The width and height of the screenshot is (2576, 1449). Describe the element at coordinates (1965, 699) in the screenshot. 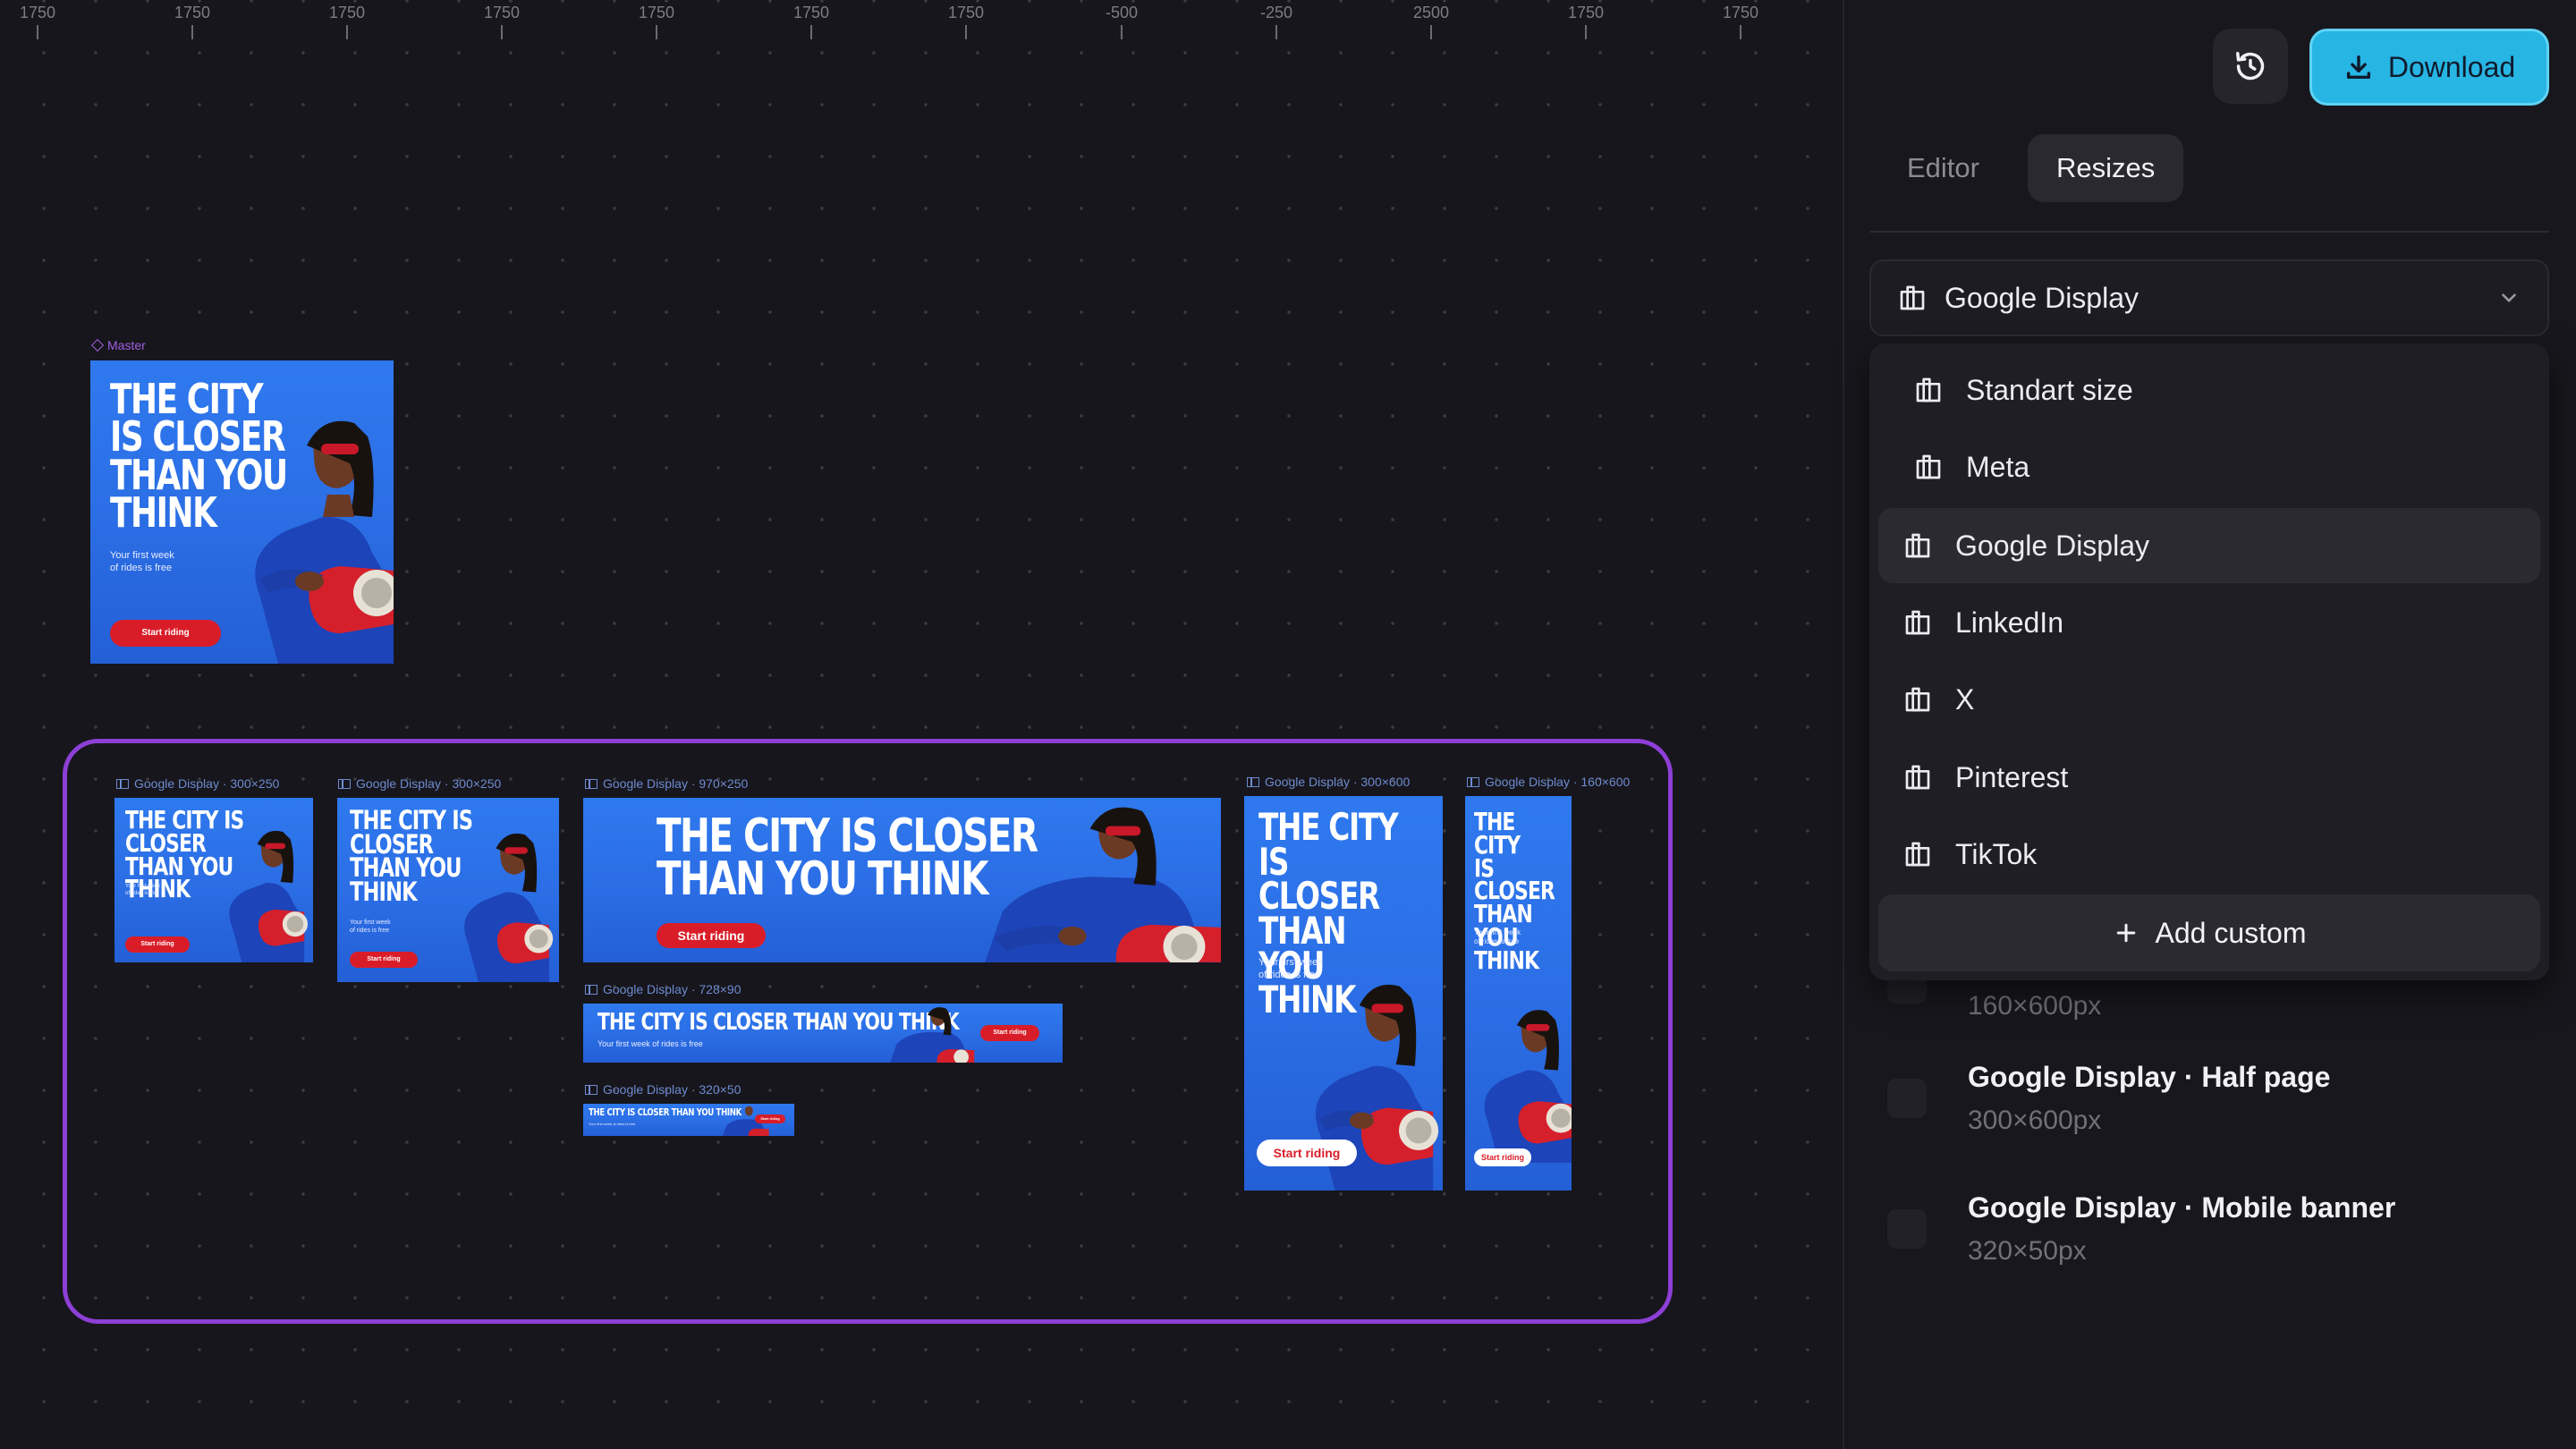

I see `menu-item-label: X` at that location.